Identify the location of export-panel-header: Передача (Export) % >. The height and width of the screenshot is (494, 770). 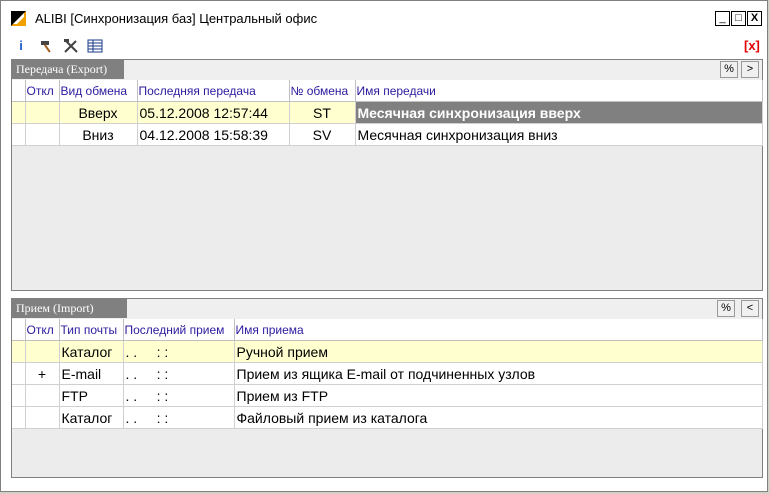
(387, 70).